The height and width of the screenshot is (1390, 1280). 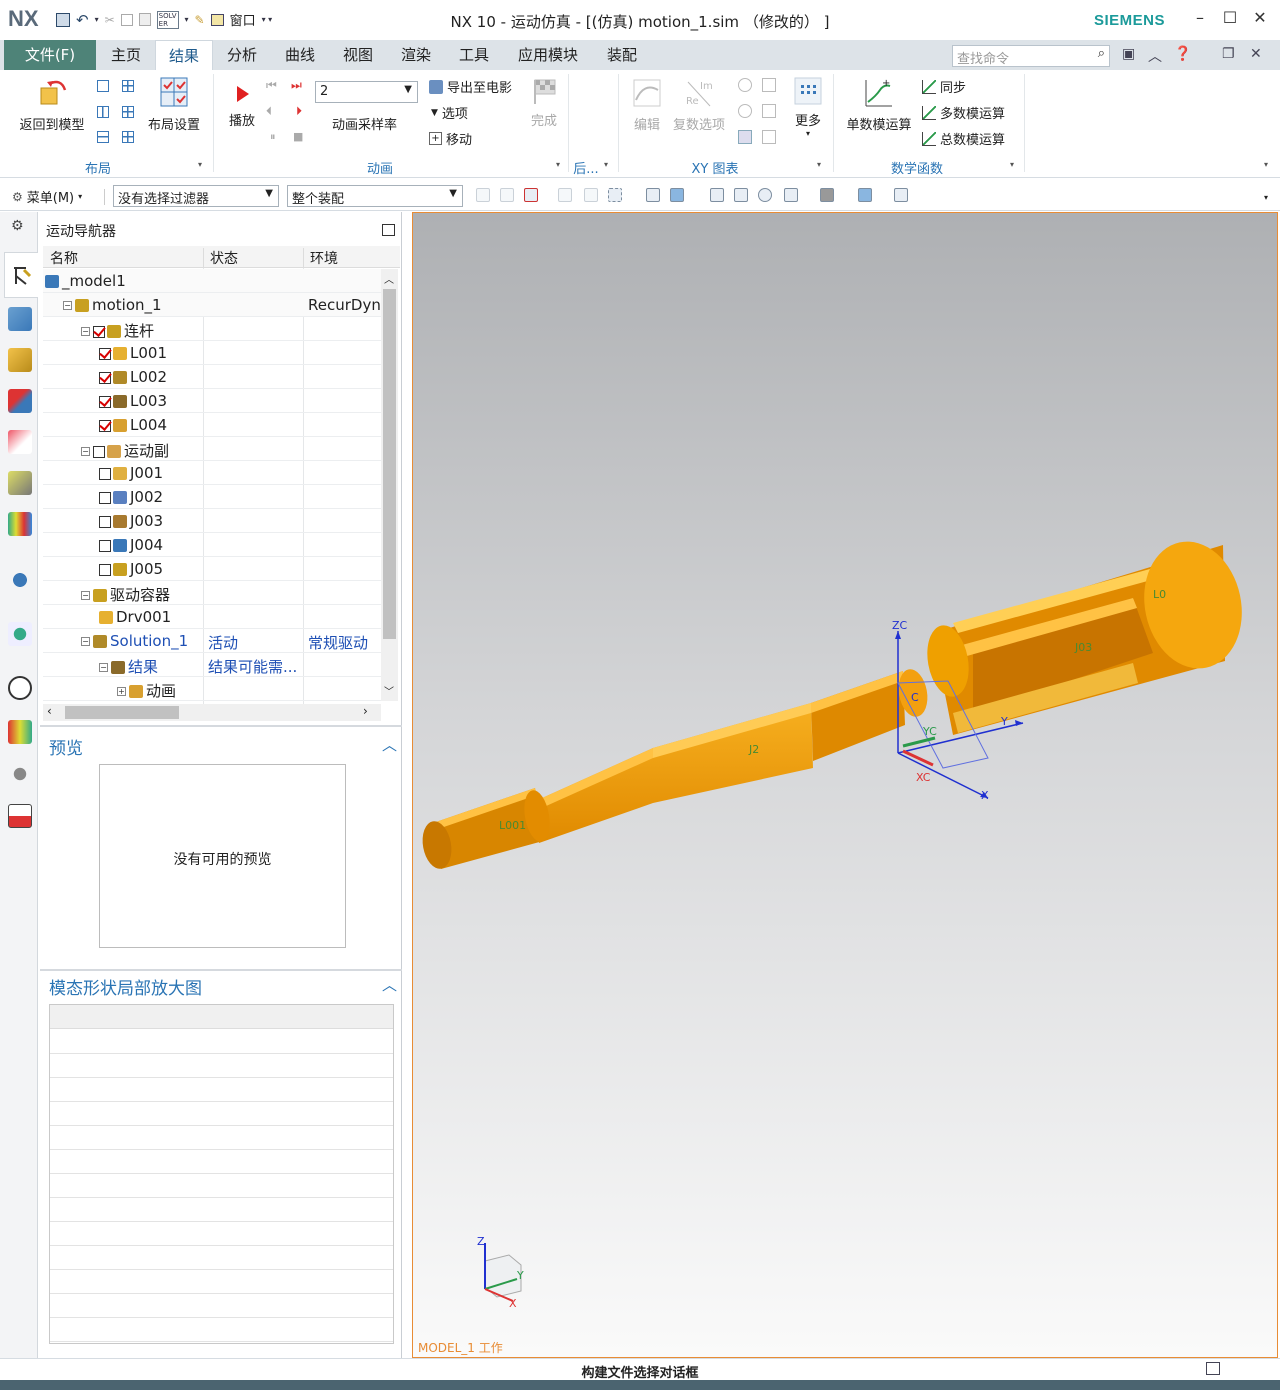 What do you see at coordinates (125, 594) in the screenshot?
I see `tree-node: − 驱动容器` at bounding box center [125, 594].